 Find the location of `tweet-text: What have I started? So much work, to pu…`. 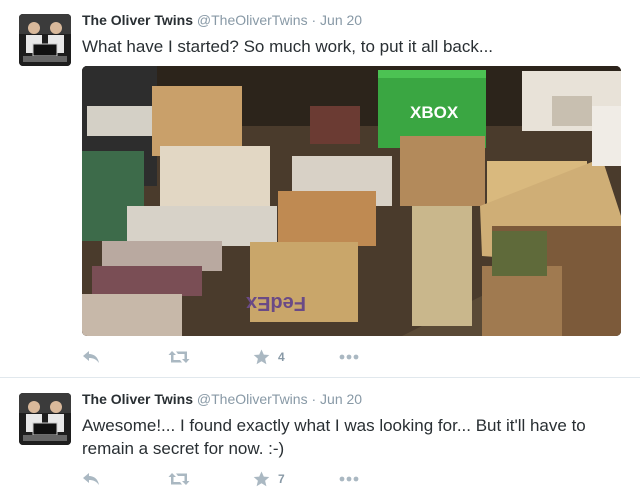

tweet-text: What have I started? So much work, to pu… is located at coordinates (288, 46).